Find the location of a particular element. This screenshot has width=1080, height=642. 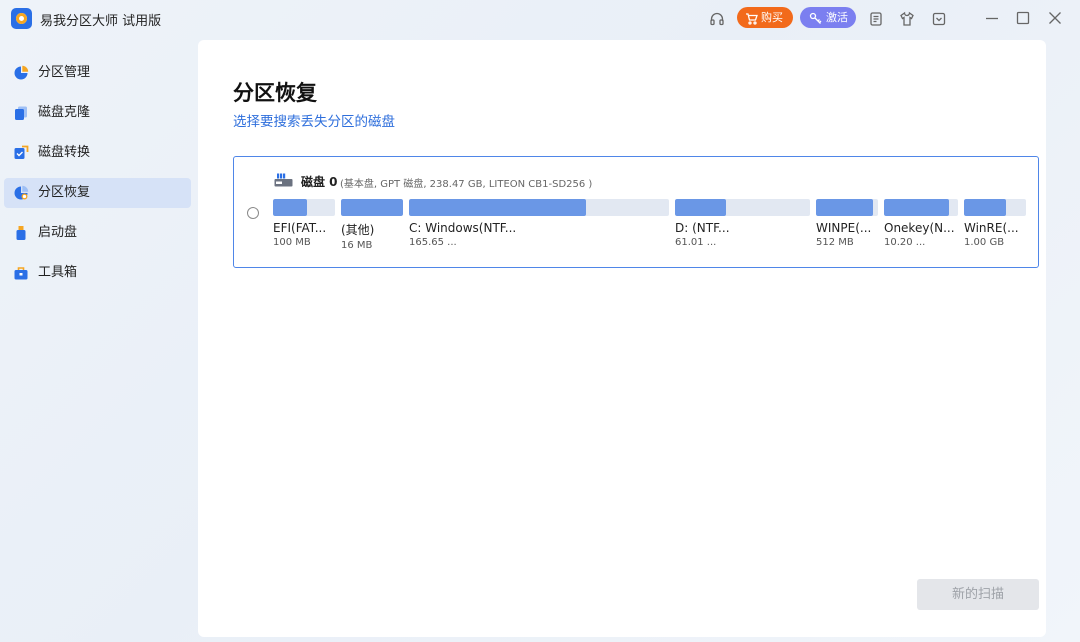

disk-select-radio is located at coordinates (253, 213).